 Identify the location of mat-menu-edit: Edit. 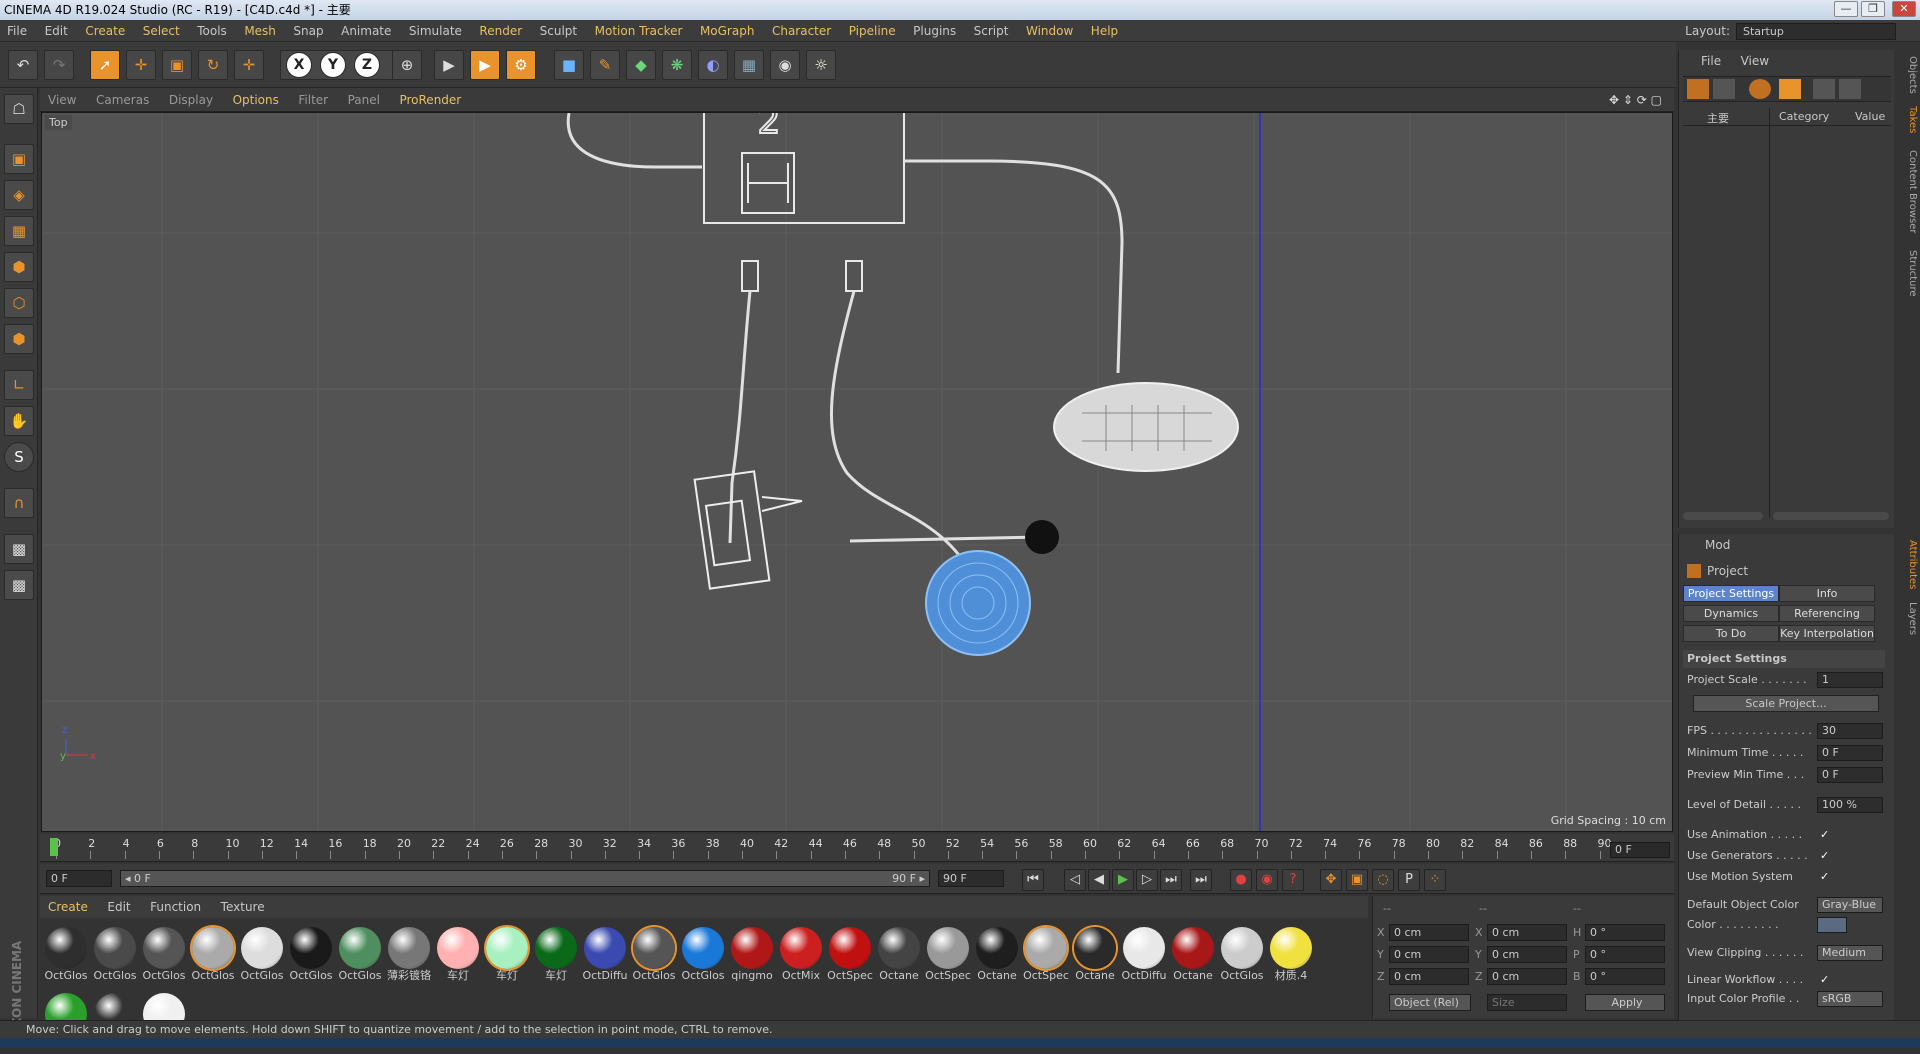
(118, 907).